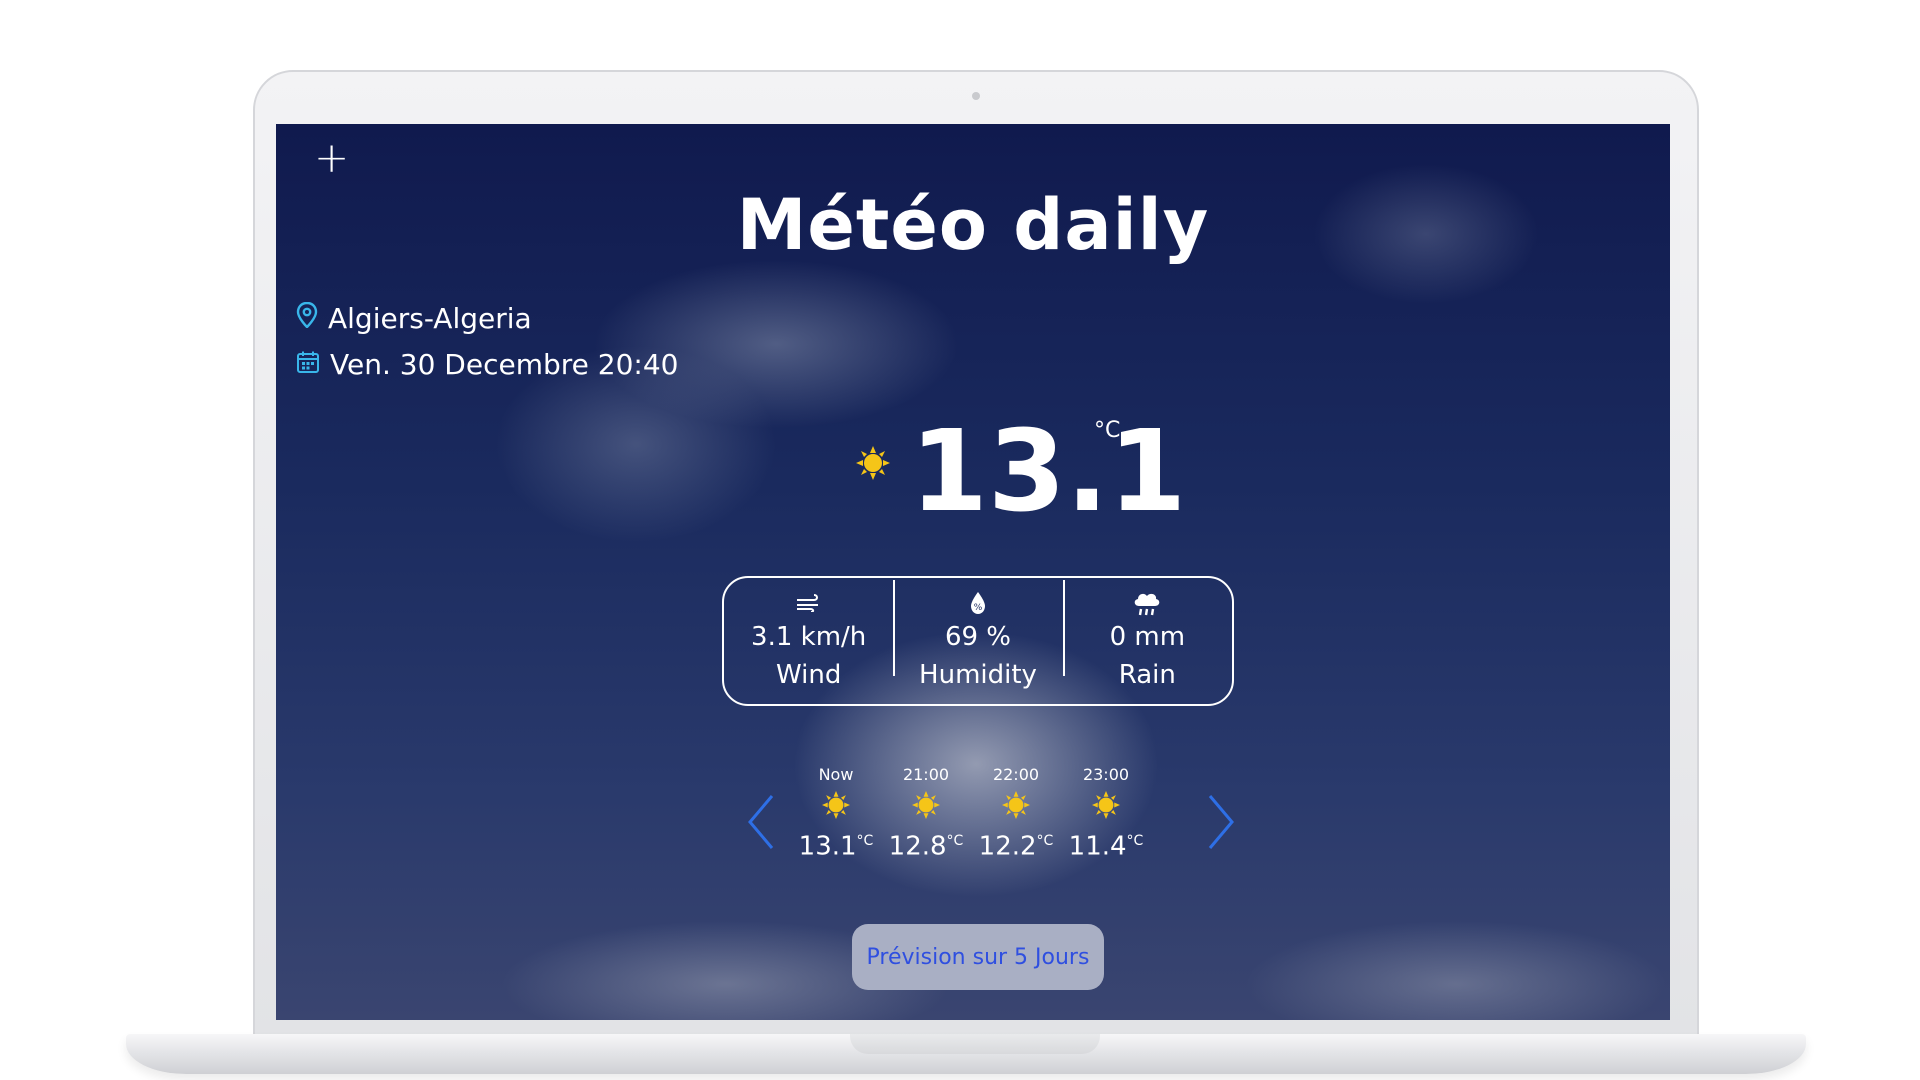 Image resolution: width=1920 pixels, height=1080 pixels. I want to click on hour-item: Now 13.1°C, so click(836, 814).